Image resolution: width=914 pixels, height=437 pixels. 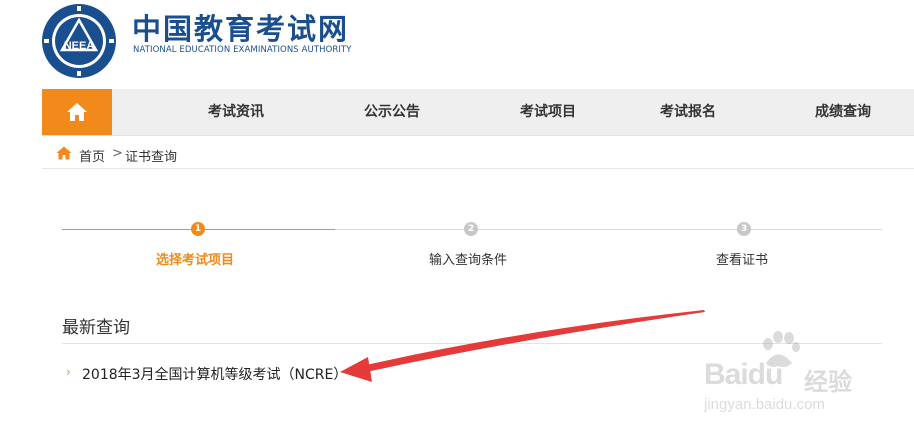 I want to click on watermark-url: jingyan.baidu.com, so click(x=764, y=404).